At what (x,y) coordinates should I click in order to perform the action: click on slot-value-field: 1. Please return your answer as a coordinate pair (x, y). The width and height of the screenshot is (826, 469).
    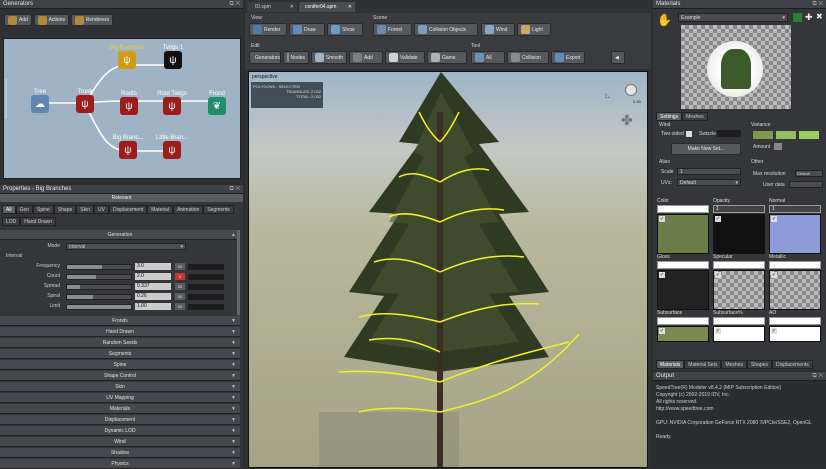
    Looking at the image, I should click on (739, 209).